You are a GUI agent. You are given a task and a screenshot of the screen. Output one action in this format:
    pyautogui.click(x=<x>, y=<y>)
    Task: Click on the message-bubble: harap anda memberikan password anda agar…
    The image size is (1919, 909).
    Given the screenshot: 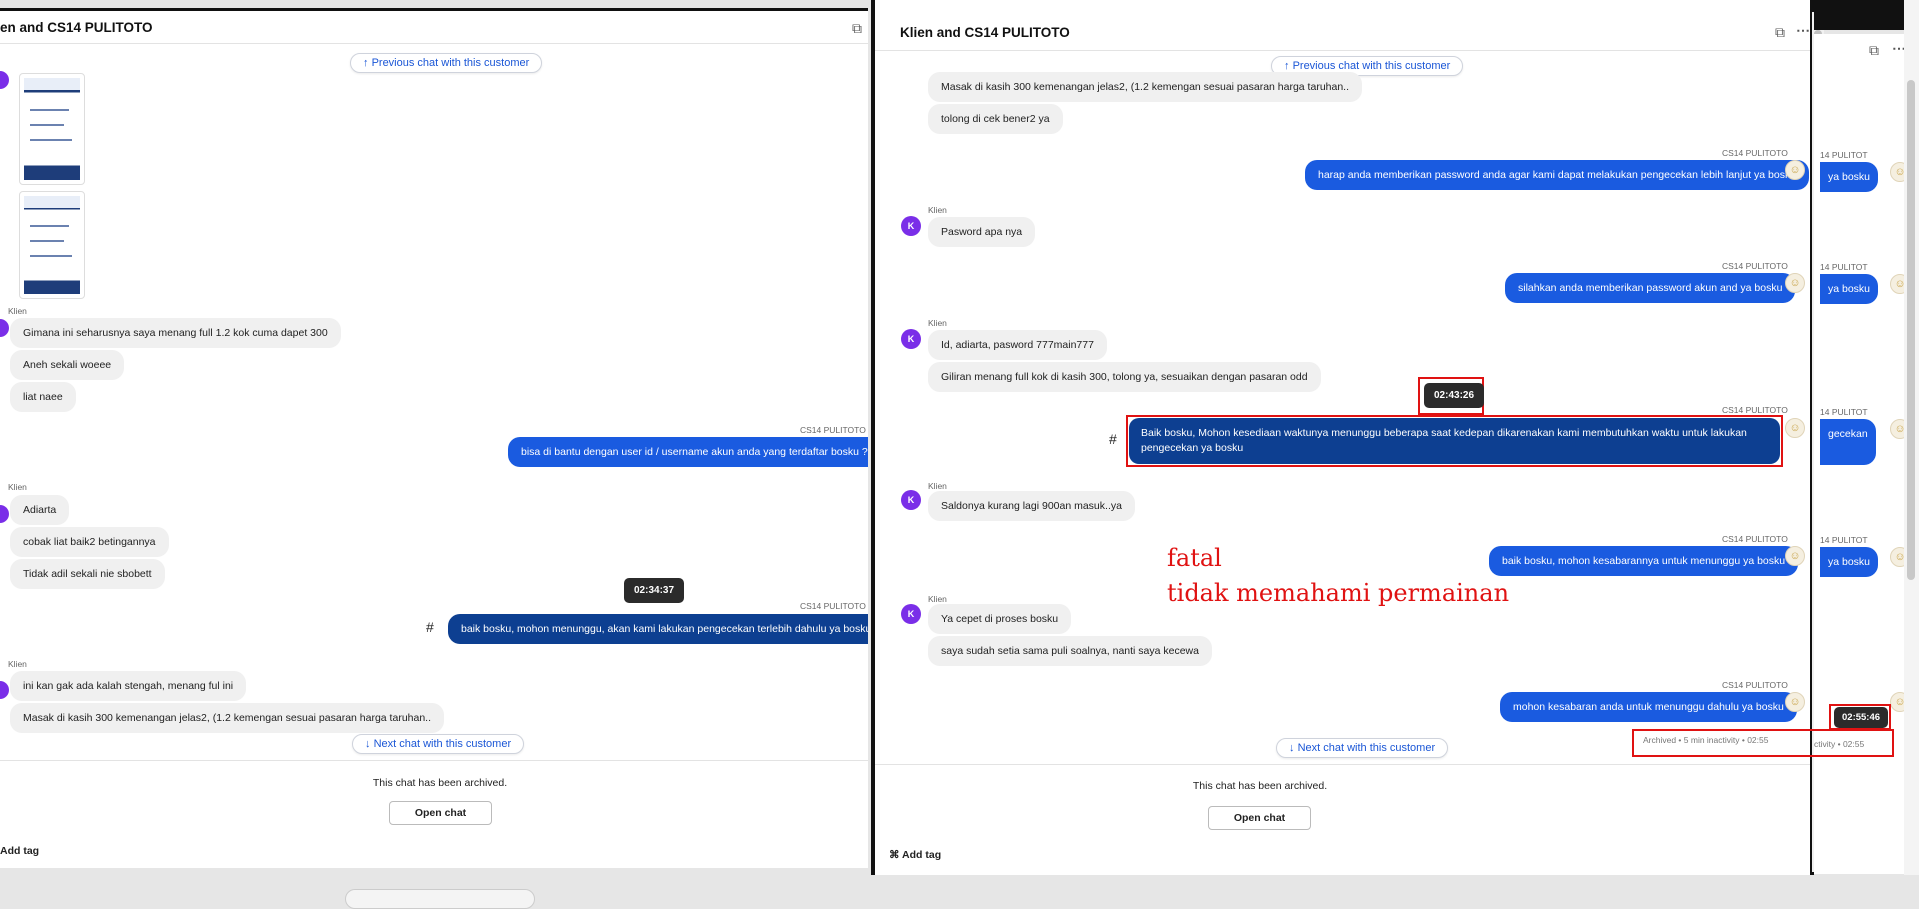 What is the action you would take?
    pyautogui.click(x=1557, y=175)
    